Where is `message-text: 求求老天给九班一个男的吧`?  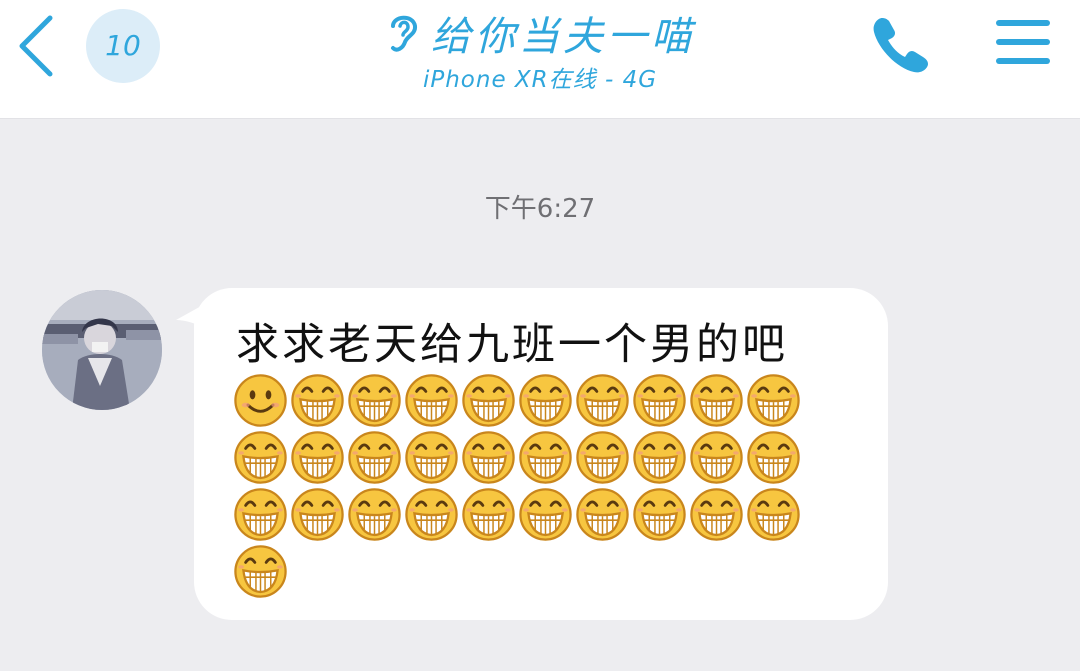
message-text: 求求老天给九班一个男的吧 is located at coordinates (512, 345).